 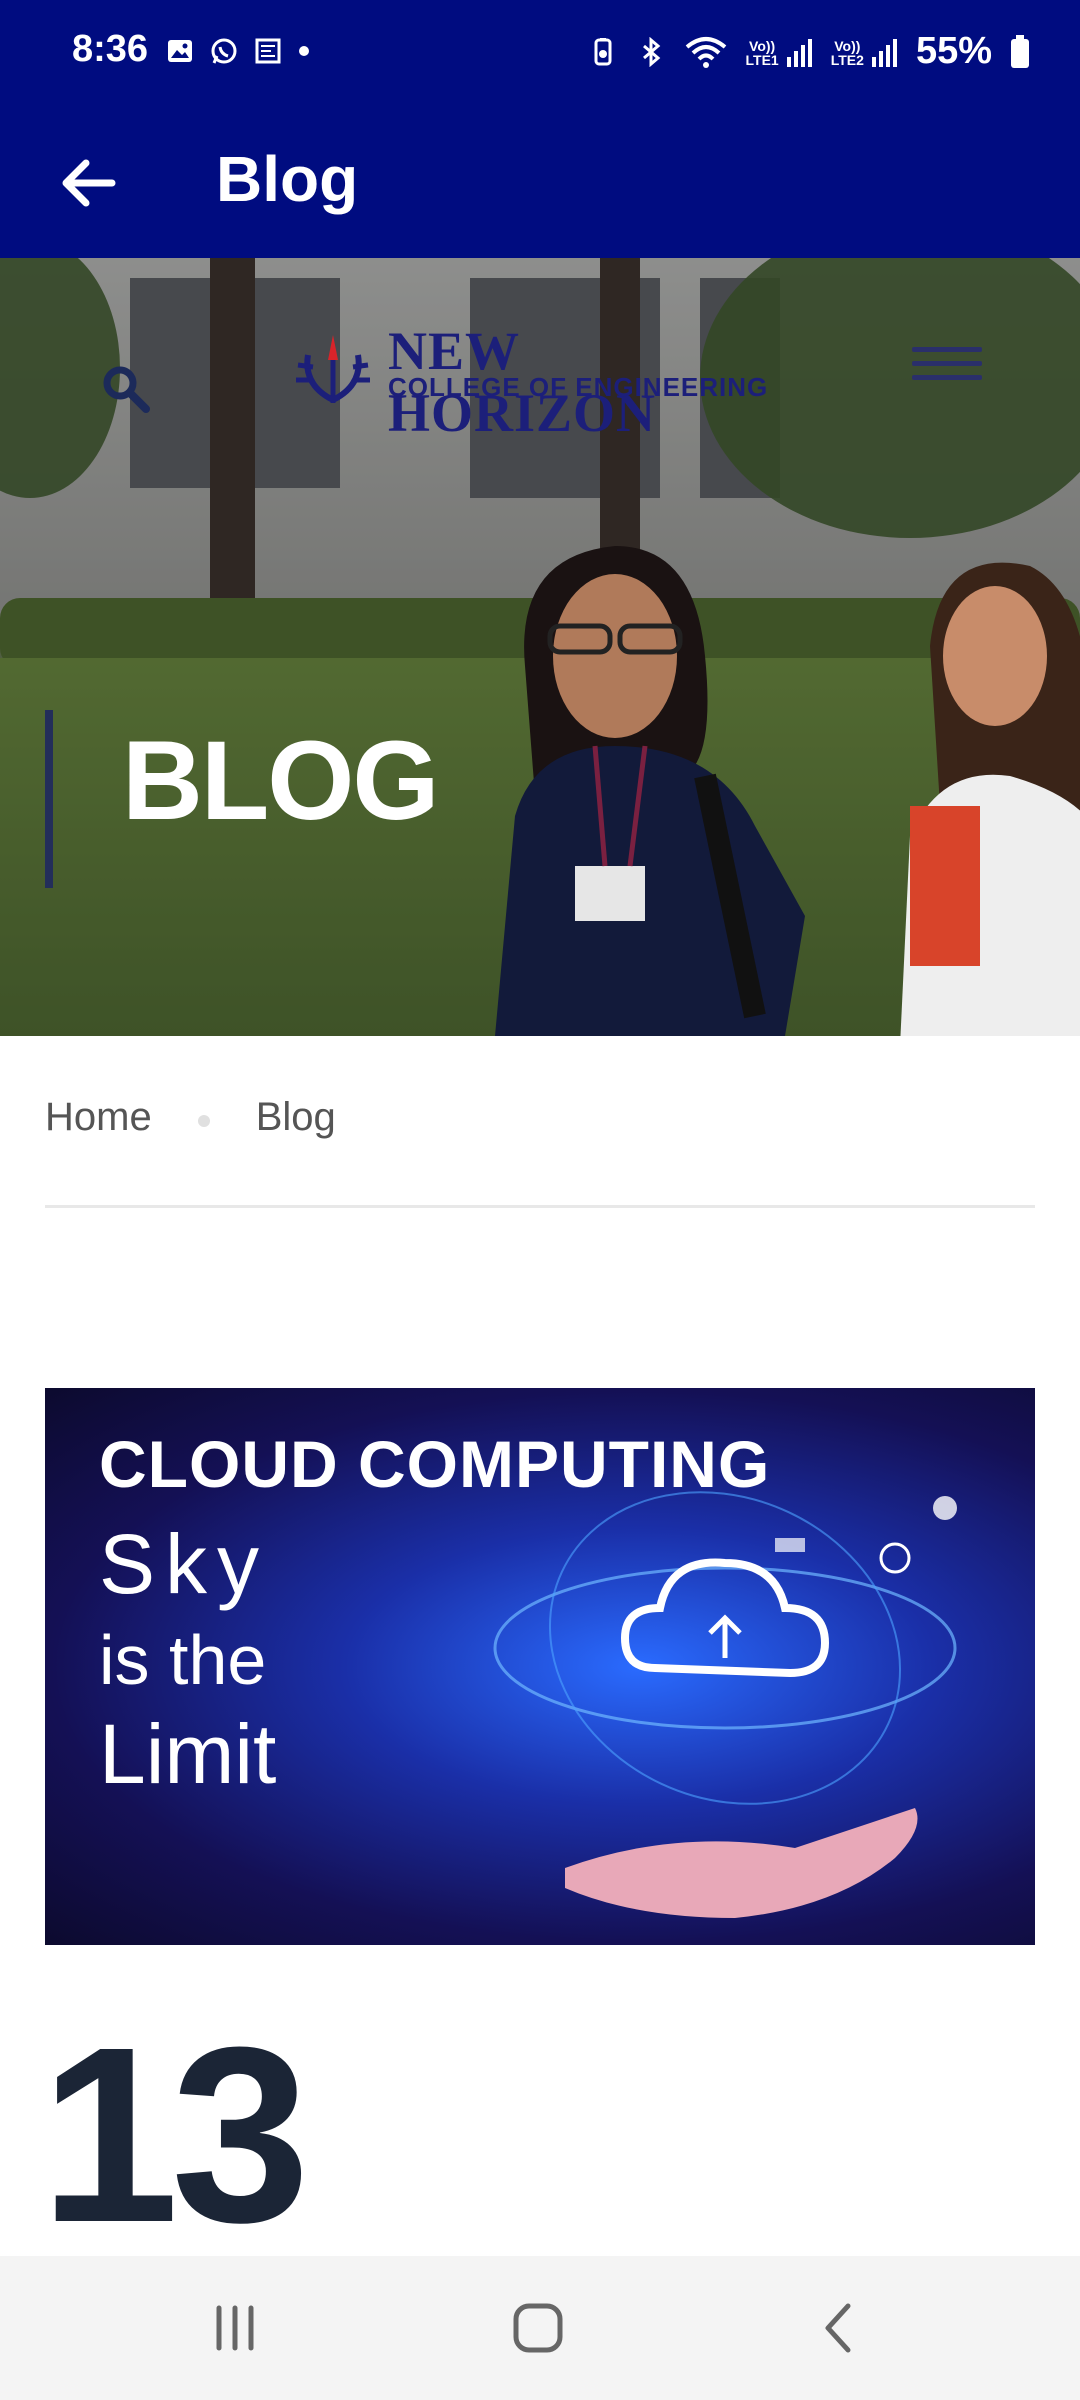 What do you see at coordinates (847, 59) in the screenshot?
I see `lte2-label: LTE2` at bounding box center [847, 59].